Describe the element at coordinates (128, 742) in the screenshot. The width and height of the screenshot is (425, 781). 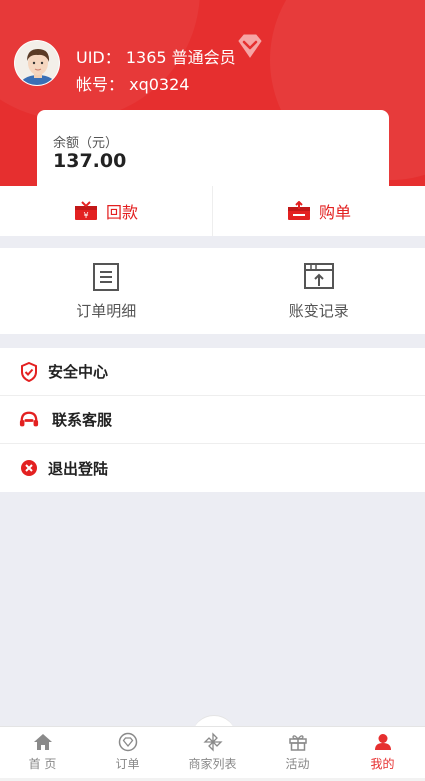
I see `order-diamond-icon` at that location.